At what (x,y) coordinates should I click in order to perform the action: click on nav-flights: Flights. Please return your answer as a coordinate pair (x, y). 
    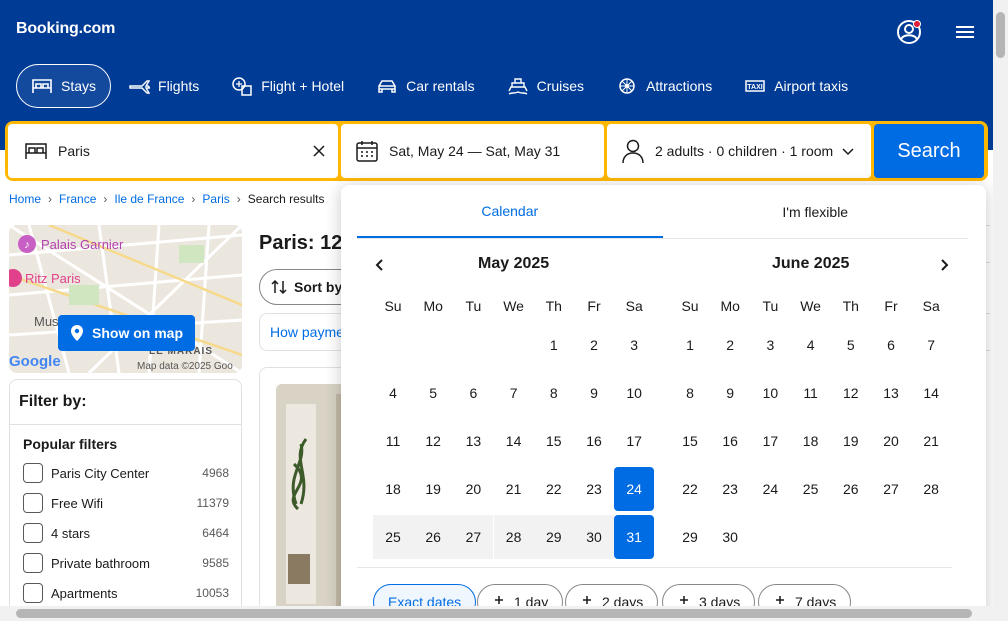
    Looking at the image, I should click on (163, 86).